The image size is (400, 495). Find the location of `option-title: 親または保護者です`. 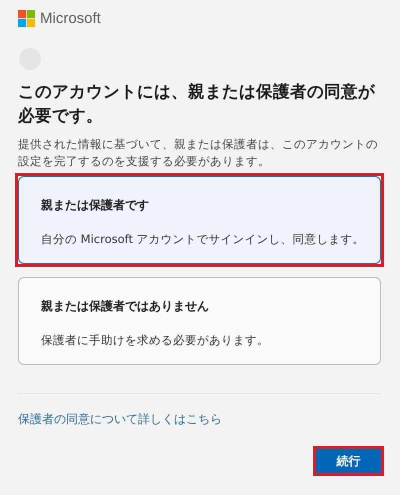

option-title: 親または保護者です is located at coordinates (95, 205).